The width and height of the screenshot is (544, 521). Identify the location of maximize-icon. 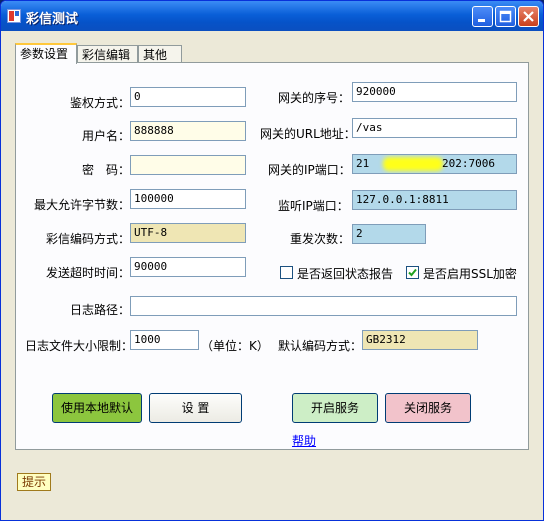
(505, 16).